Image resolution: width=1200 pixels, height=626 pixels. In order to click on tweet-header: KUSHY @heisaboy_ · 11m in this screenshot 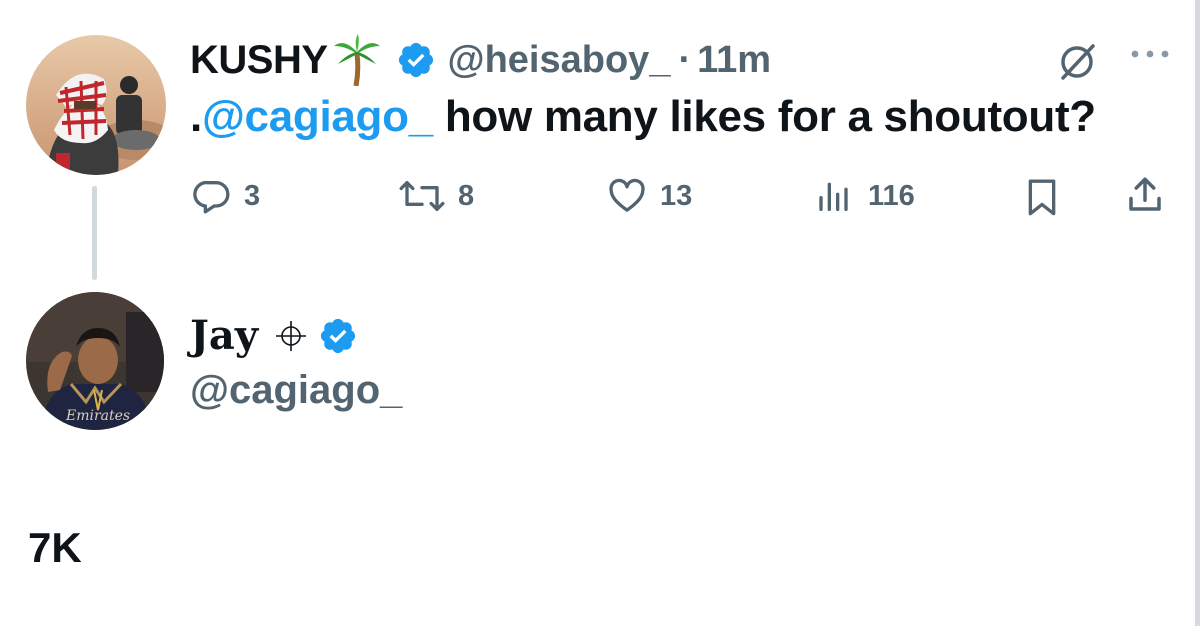, I will do `click(480, 60)`.